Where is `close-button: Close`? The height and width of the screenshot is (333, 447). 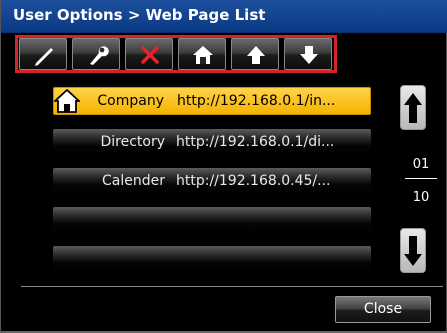 close-button: Close is located at coordinates (383, 309).